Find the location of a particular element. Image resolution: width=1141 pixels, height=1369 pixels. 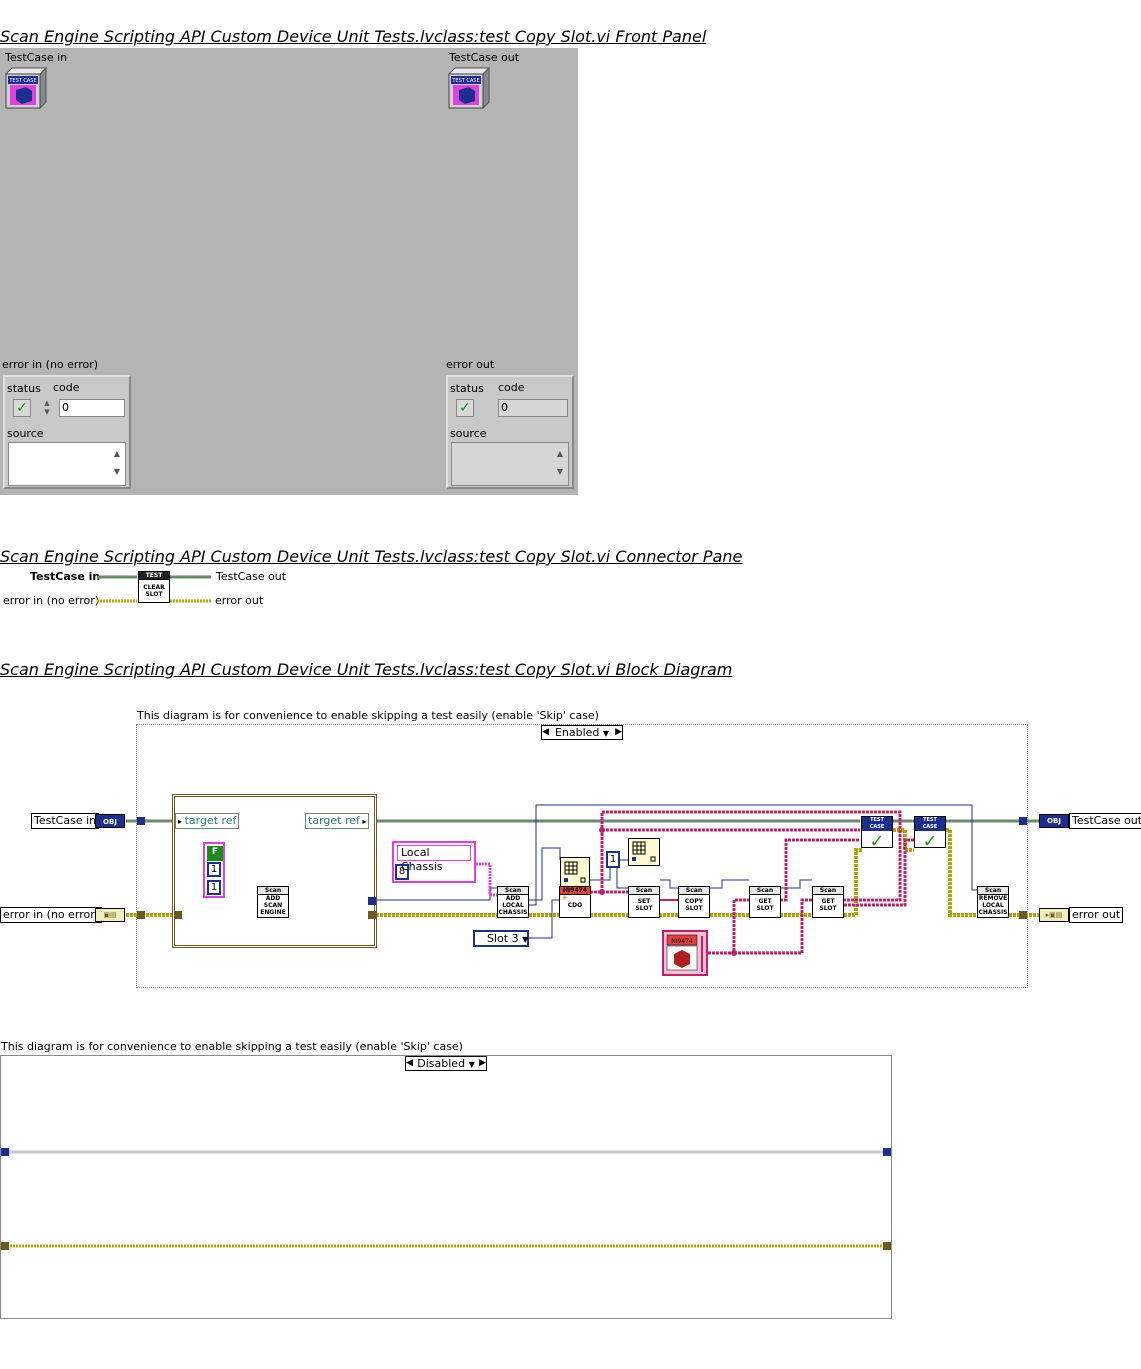

disabled-error-tunnel-in is located at coordinates (5, 1246).